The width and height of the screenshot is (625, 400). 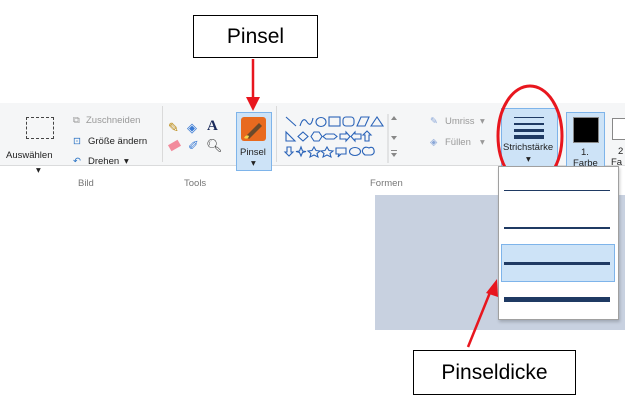 What do you see at coordinates (494, 372) in the screenshot?
I see `callout-pinseldicke: Pinseldicke` at bounding box center [494, 372].